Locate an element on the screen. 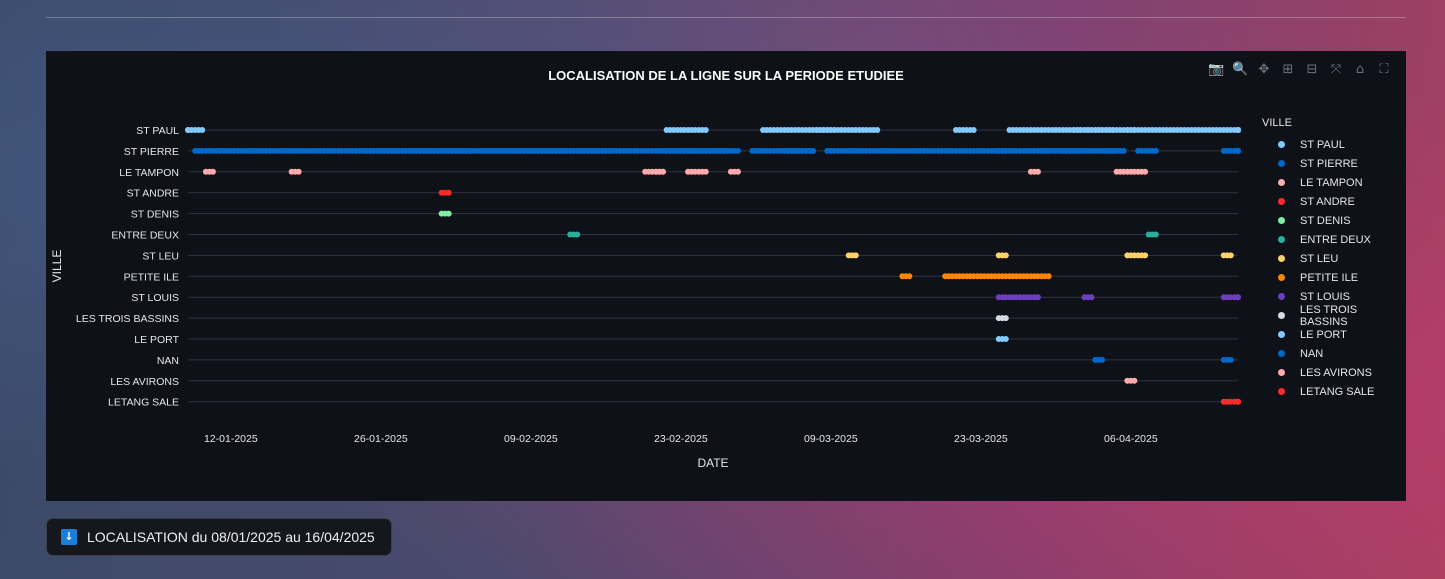 The image size is (1445, 579). down-arrow-icon: ↓ is located at coordinates (69, 537).